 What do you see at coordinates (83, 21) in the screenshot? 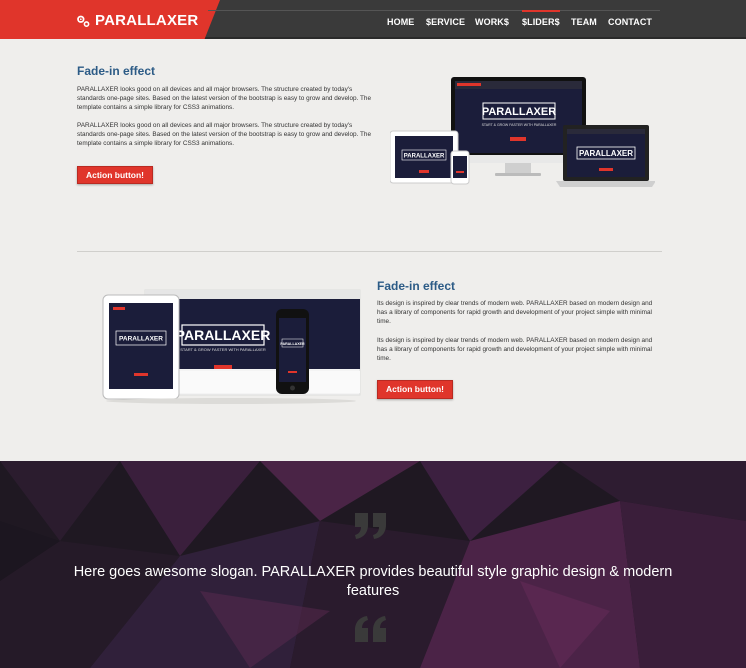
I see `gears-icon` at bounding box center [83, 21].